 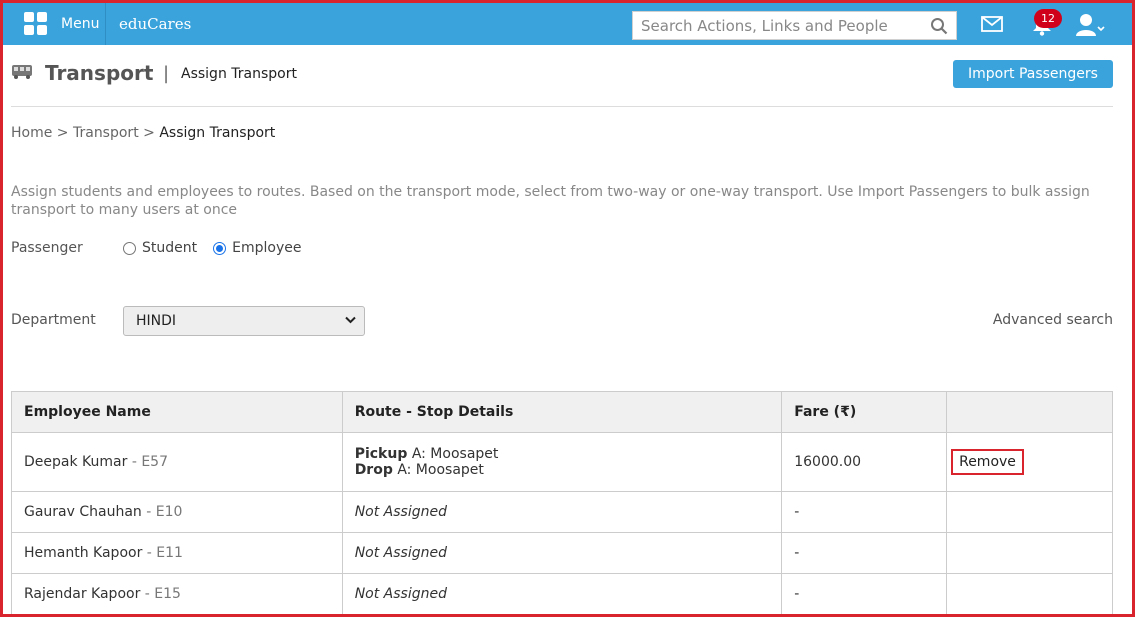 I want to click on department-select: HINDI, so click(x=244, y=321).